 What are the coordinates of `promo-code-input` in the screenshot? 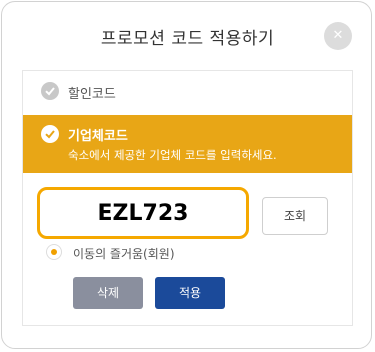 It's located at (143, 213).